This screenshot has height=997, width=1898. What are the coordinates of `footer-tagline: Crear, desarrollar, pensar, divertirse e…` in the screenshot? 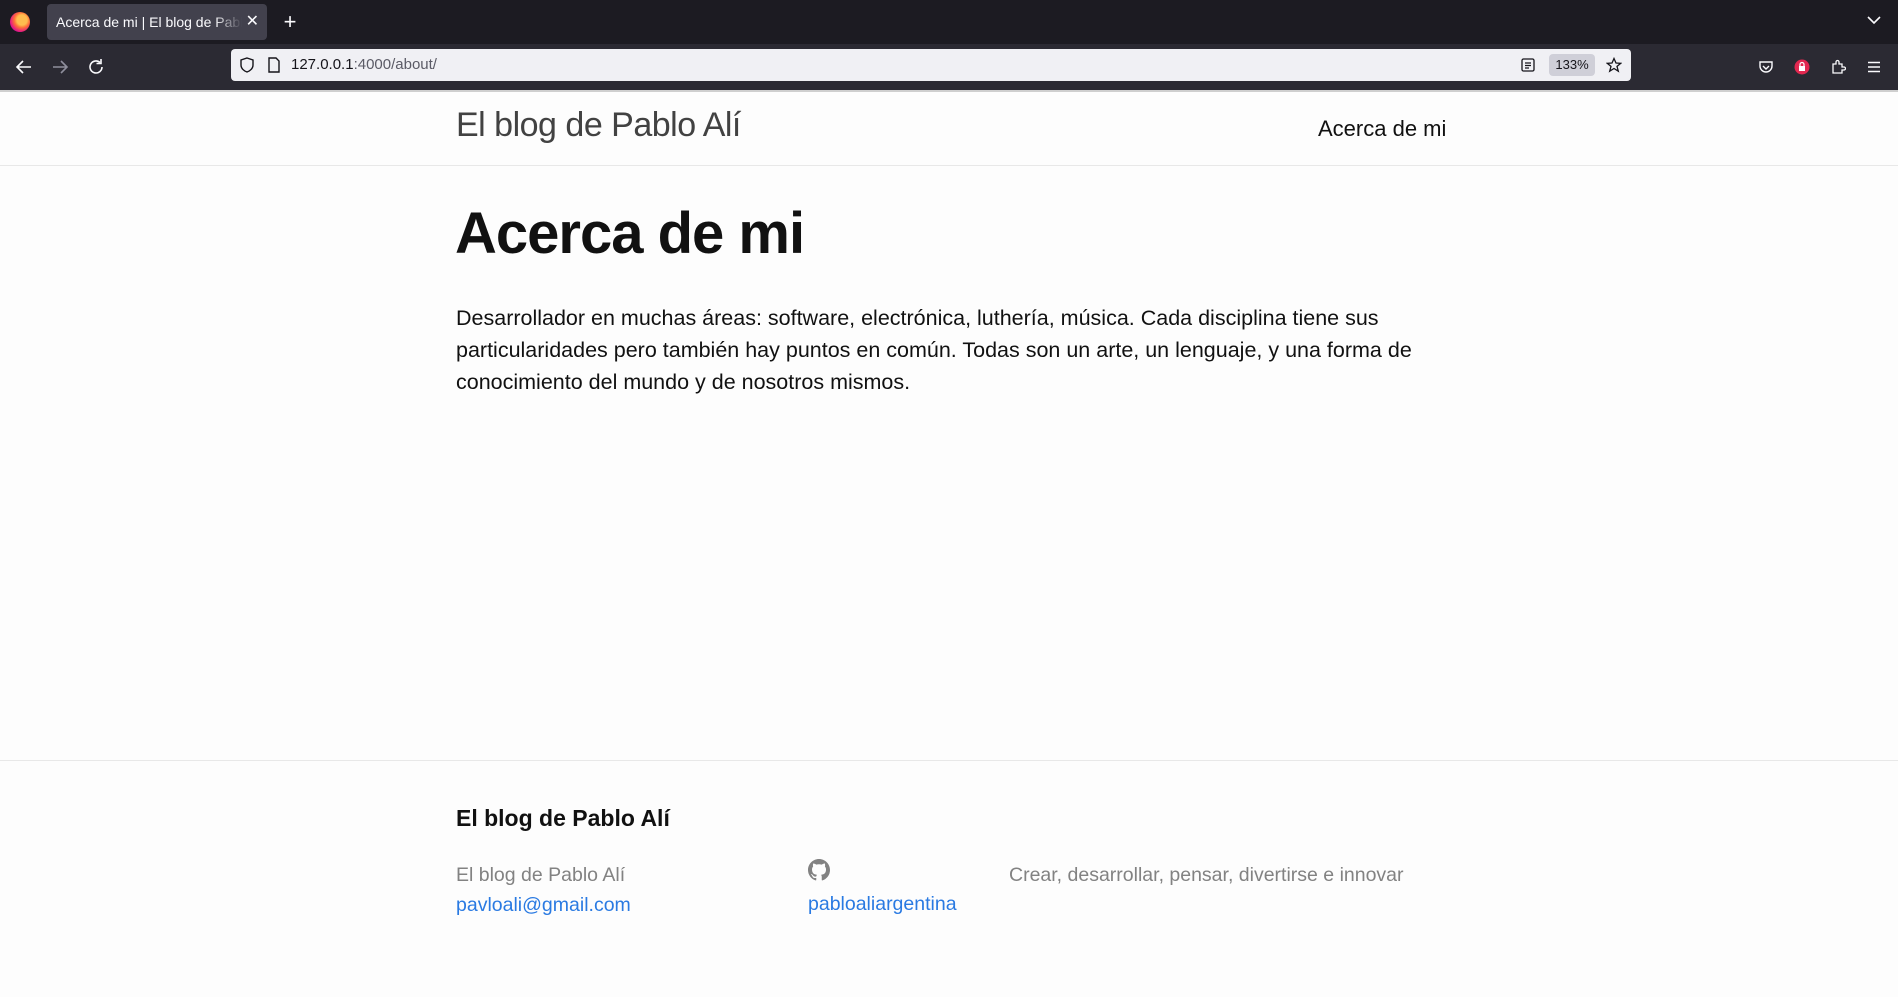 It's located at (1206, 875).